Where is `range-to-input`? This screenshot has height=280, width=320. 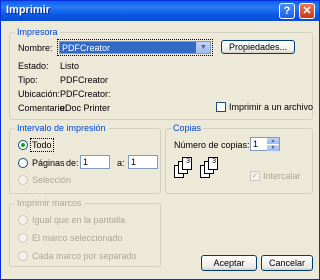 range-to-input is located at coordinates (143, 162).